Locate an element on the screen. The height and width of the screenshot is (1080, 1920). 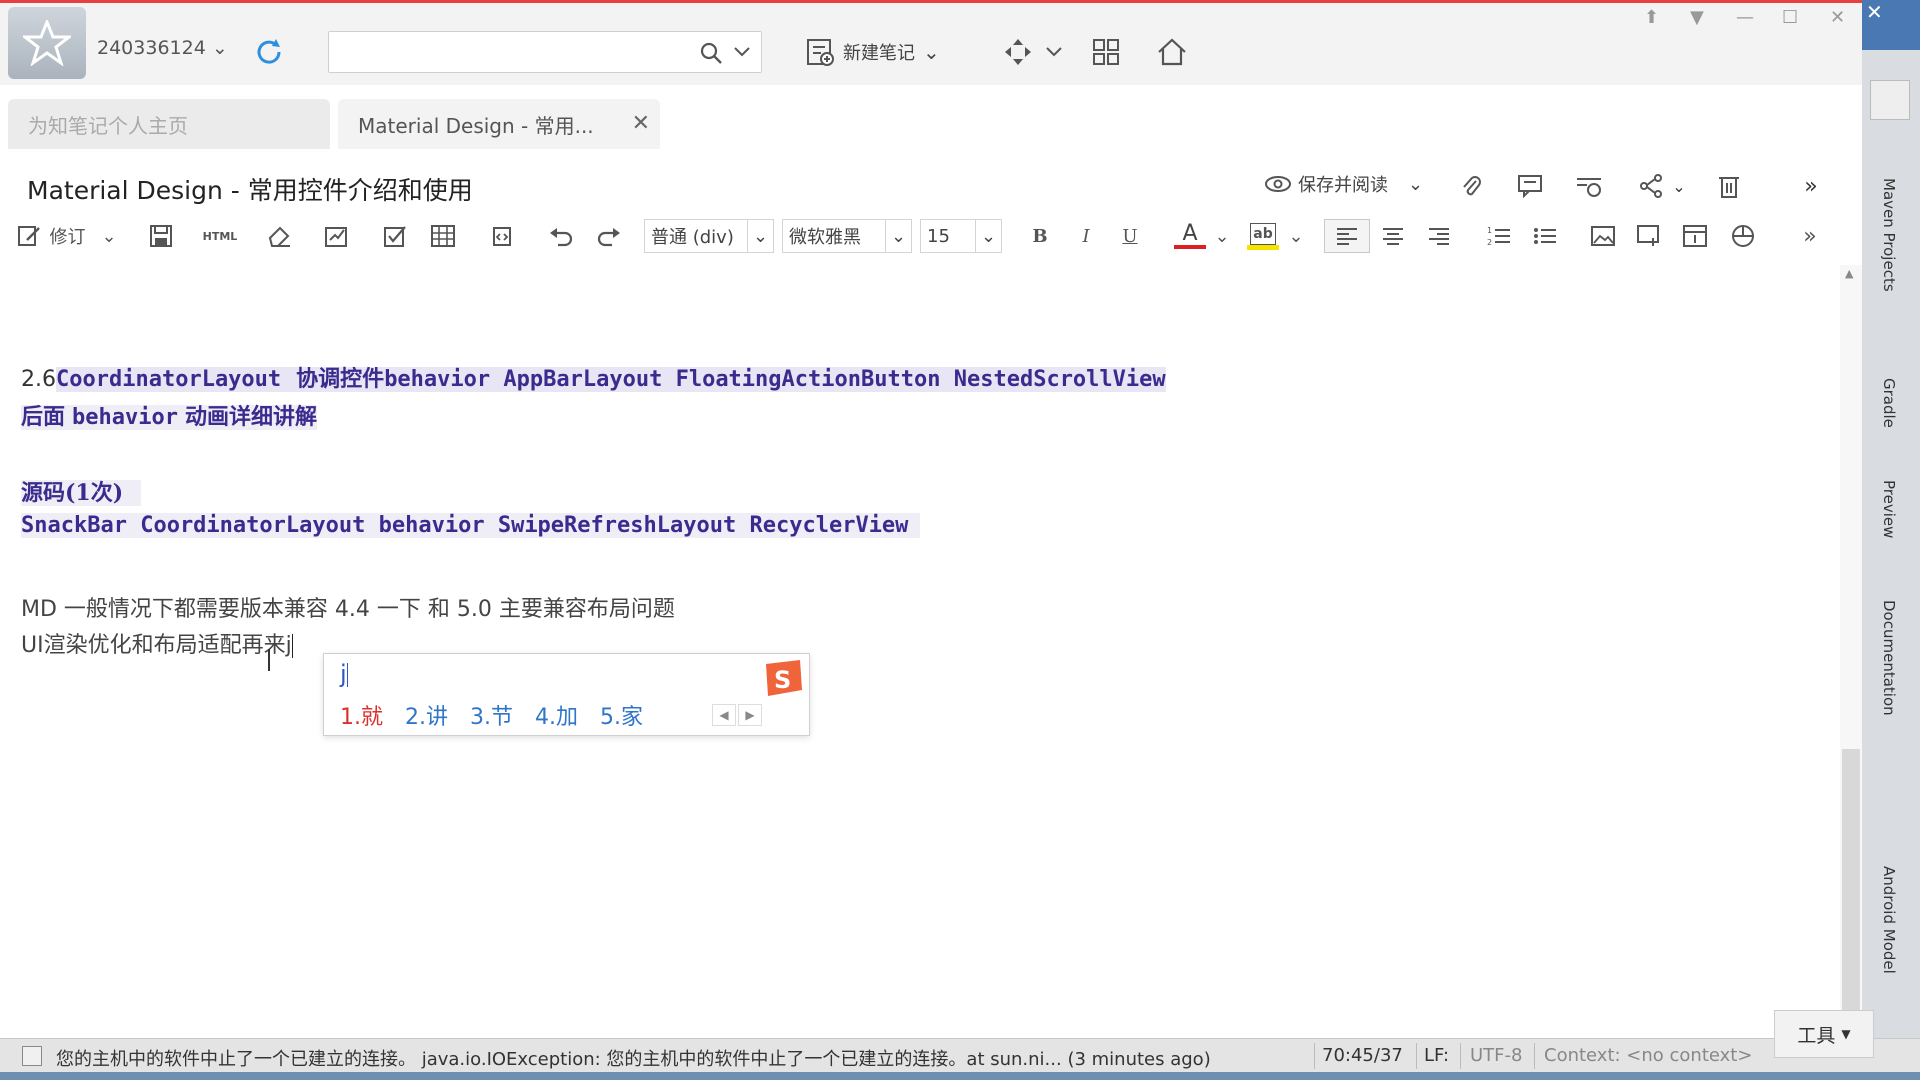
ime-candidate: 2.讲 is located at coordinates (426, 715).